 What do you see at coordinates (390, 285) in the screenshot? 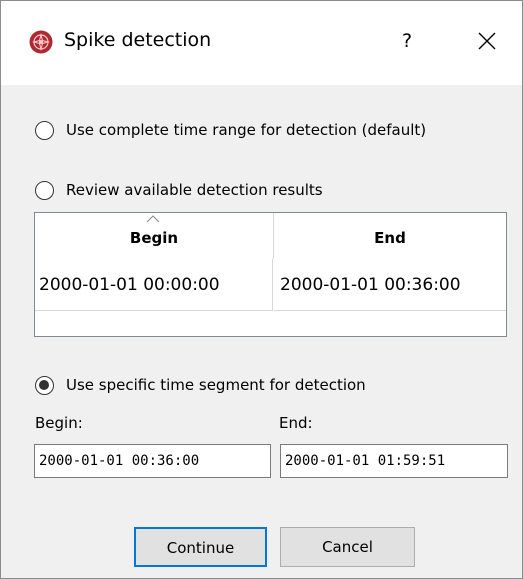
I see `table-cell-end: 2000-01-01 00:36:00` at bounding box center [390, 285].